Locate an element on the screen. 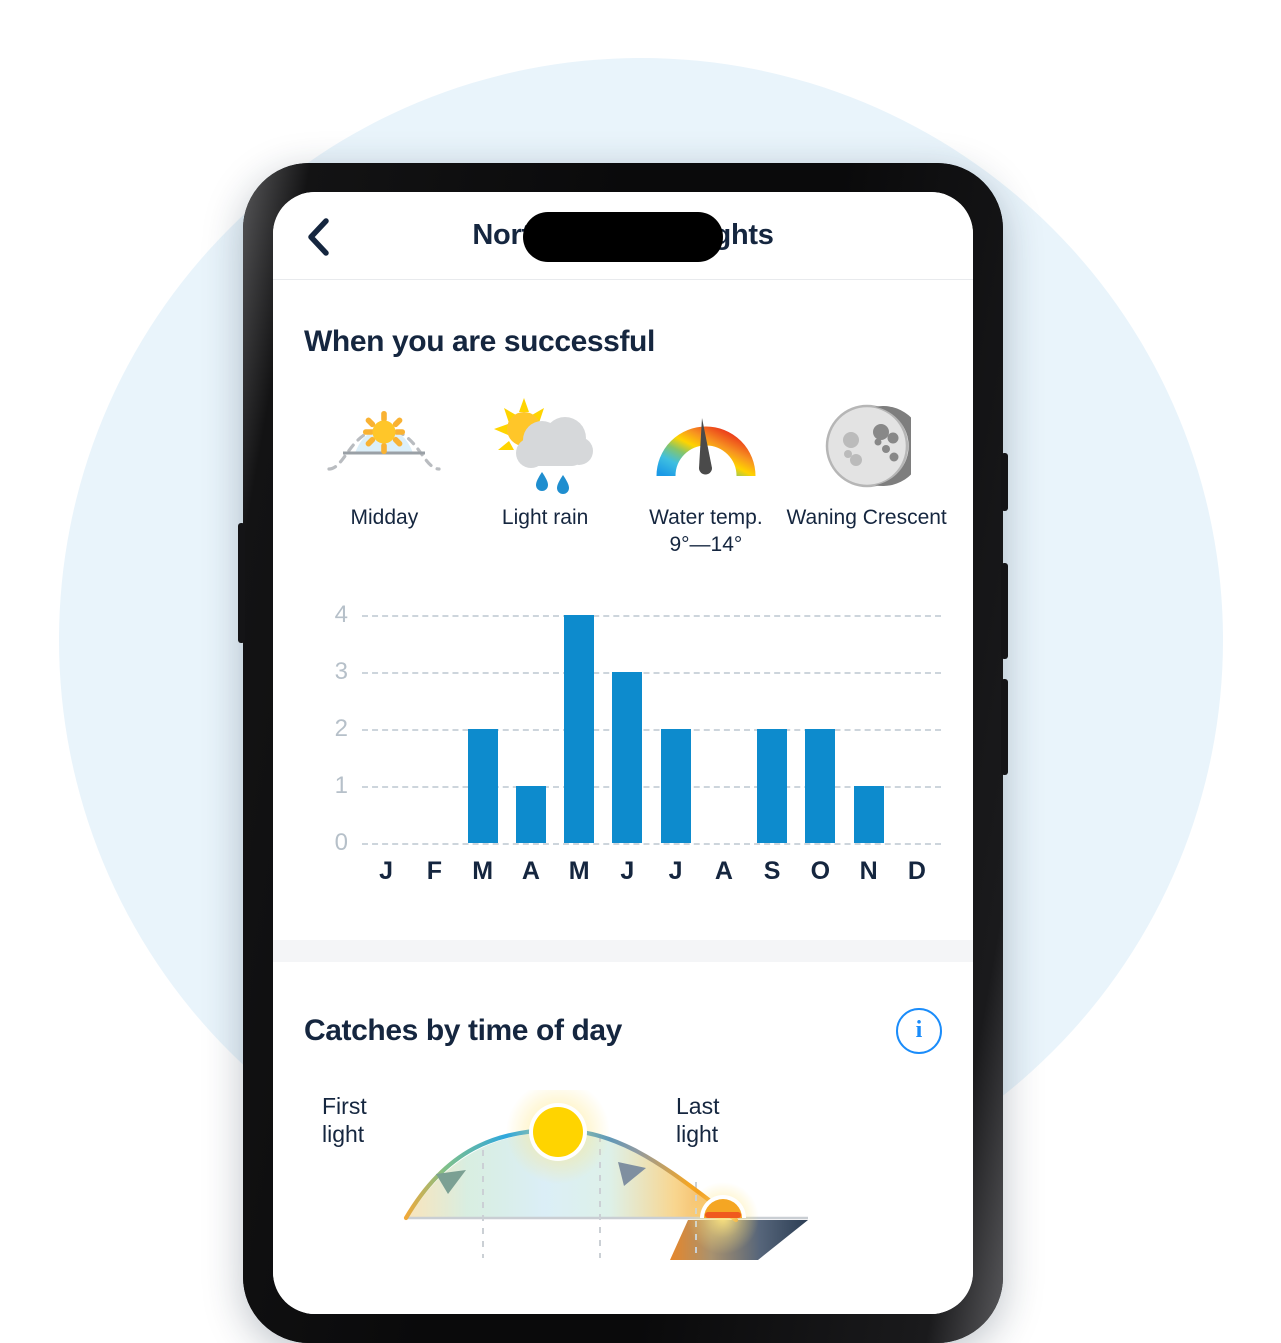 This screenshot has width=1281, height=1343. chart-plot-area: 0 1 2 3 4 is located at coordinates (638, 728).